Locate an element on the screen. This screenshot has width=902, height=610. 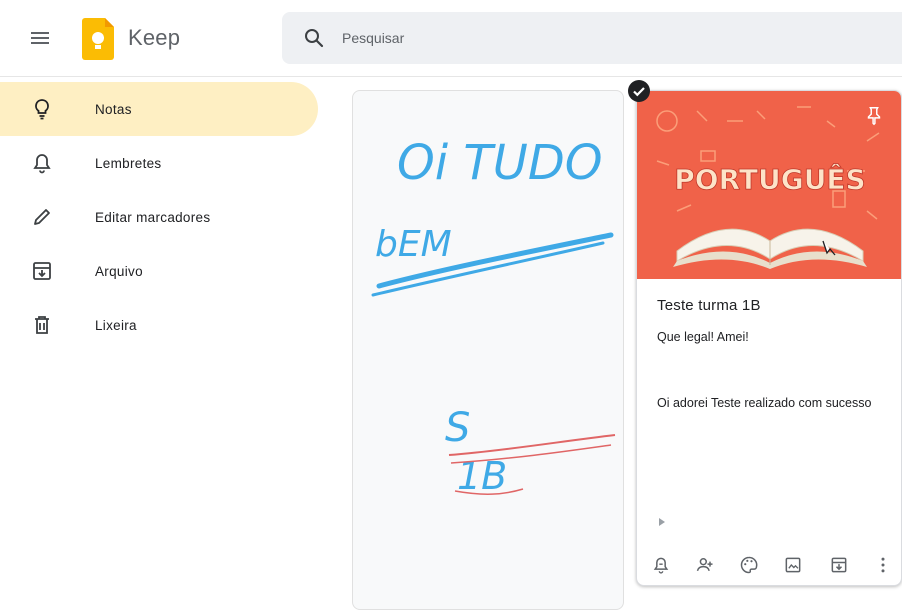
sidebar-item-label: Arquivo is located at coordinates (119, 271).